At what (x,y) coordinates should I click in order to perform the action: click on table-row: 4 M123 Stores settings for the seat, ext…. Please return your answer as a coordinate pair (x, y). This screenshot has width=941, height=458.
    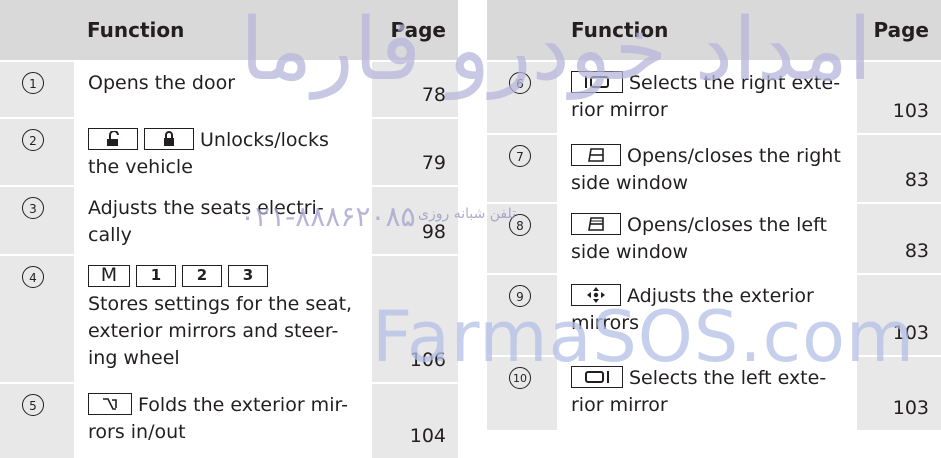
    Looking at the image, I should click on (229, 319).